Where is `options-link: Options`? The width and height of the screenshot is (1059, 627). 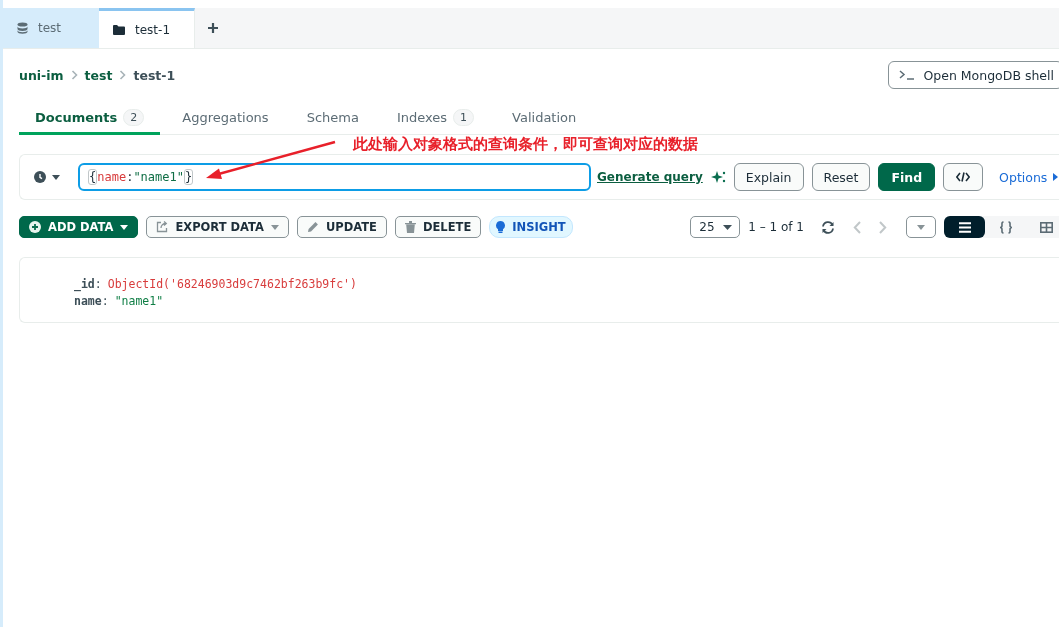 options-link: Options is located at coordinates (1029, 177).